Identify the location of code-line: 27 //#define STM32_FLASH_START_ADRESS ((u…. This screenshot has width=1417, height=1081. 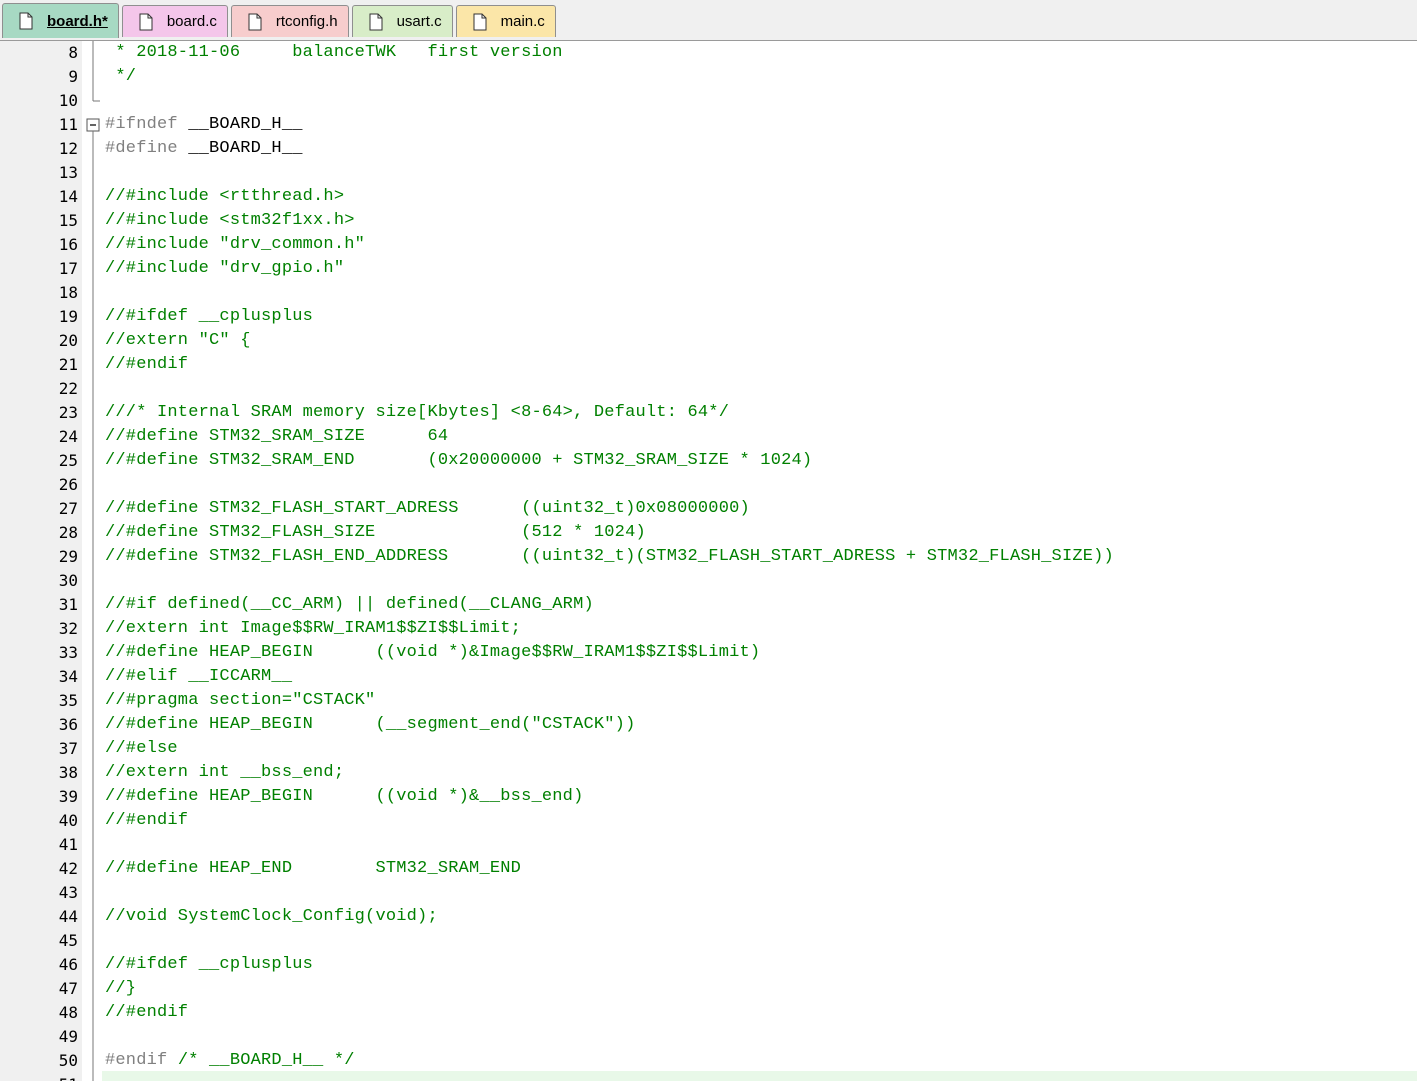
(708, 509).